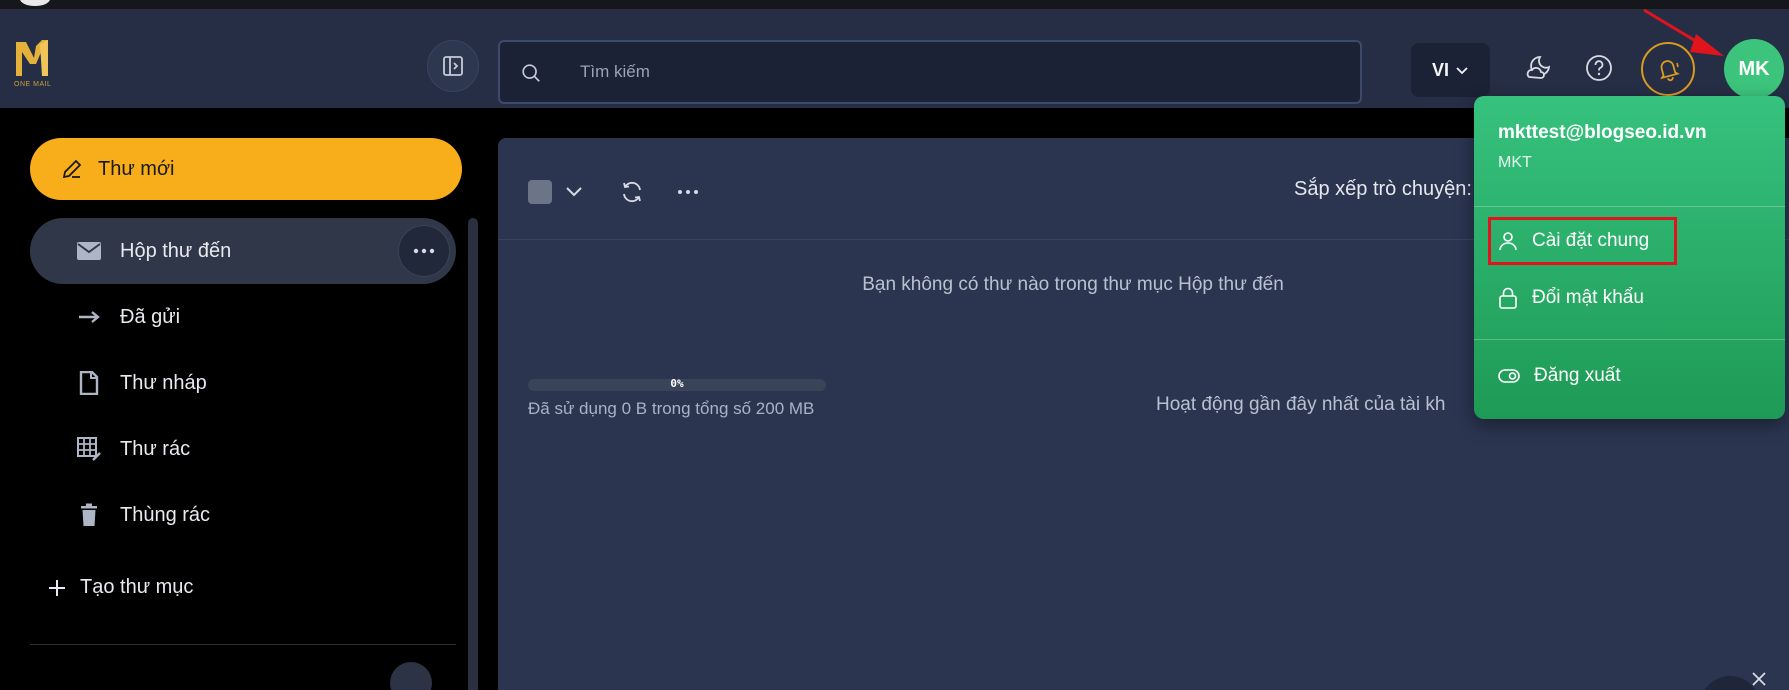  What do you see at coordinates (1515, 162) in the screenshot?
I see `account-name: MKT` at bounding box center [1515, 162].